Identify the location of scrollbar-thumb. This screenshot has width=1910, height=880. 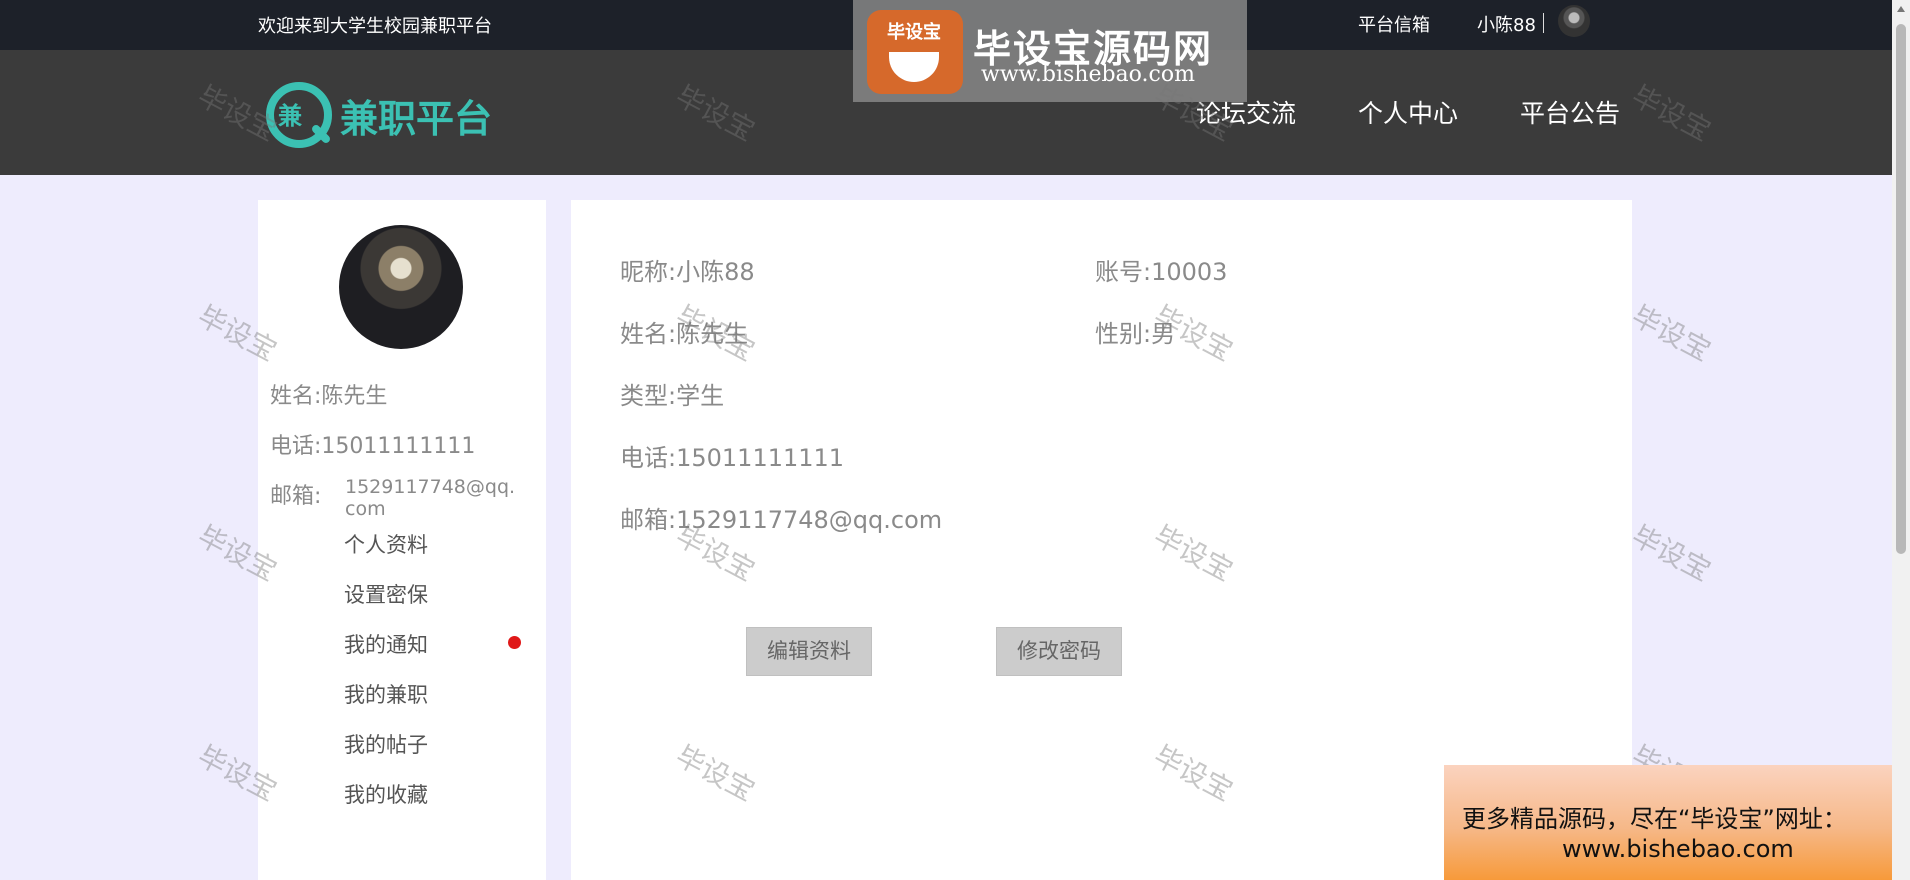
(1901, 289).